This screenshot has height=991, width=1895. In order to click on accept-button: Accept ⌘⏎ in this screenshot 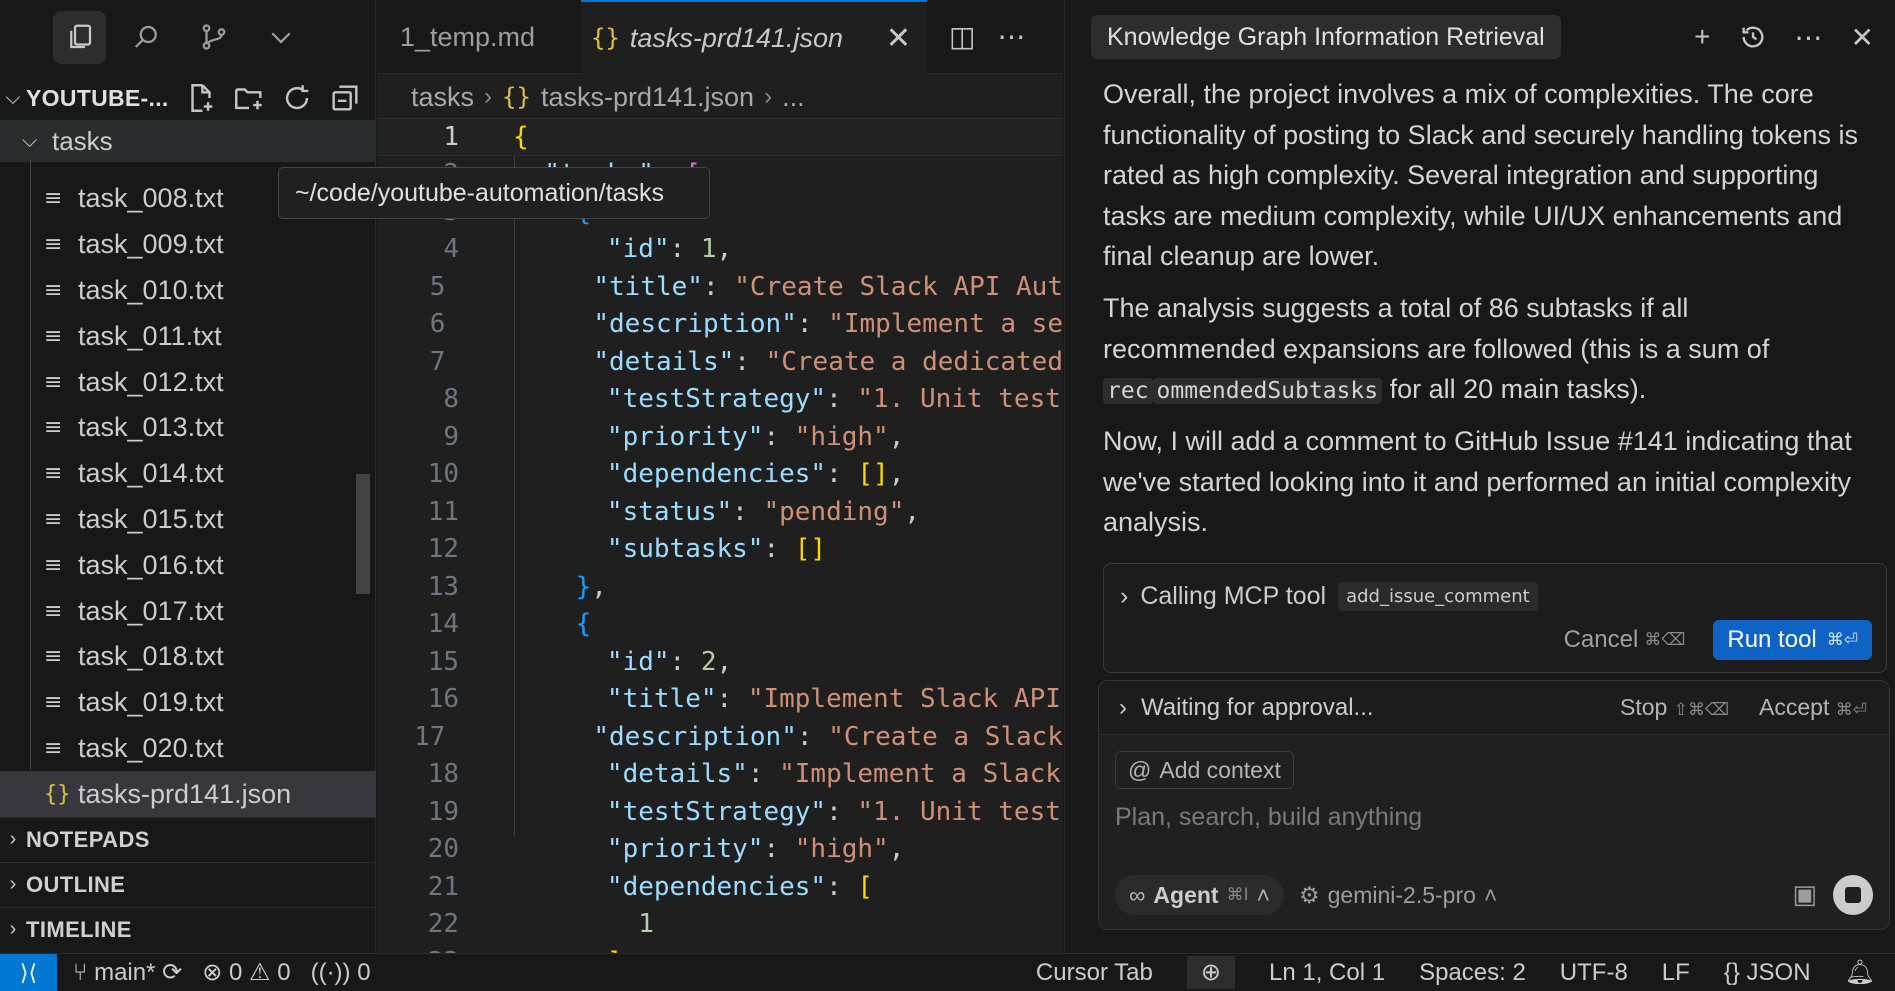, I will do `click(1813, 707)`.